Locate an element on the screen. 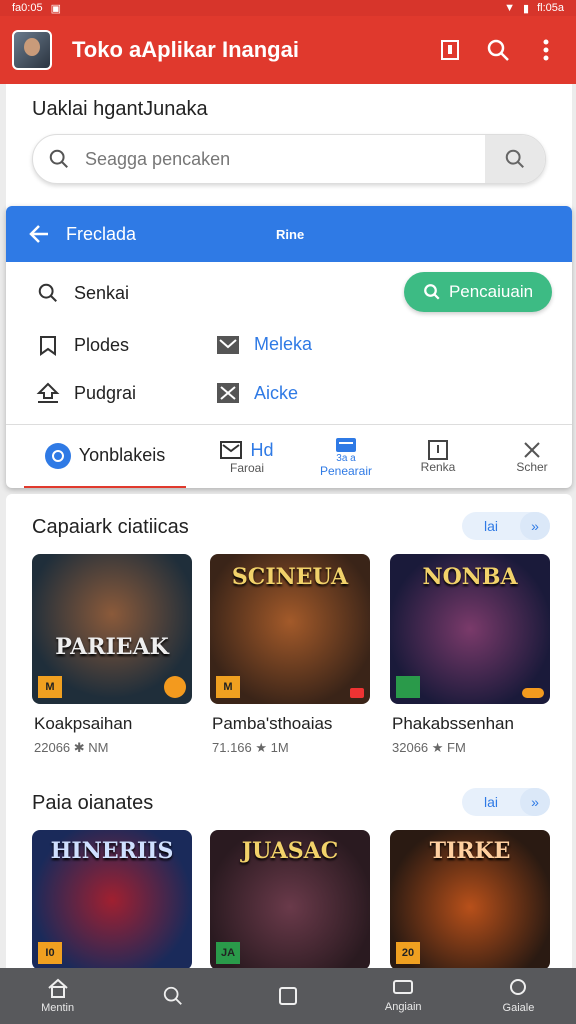 The width and height of the screenshot is (576, 1024). rating-badge is located at coordinates (408, 687).